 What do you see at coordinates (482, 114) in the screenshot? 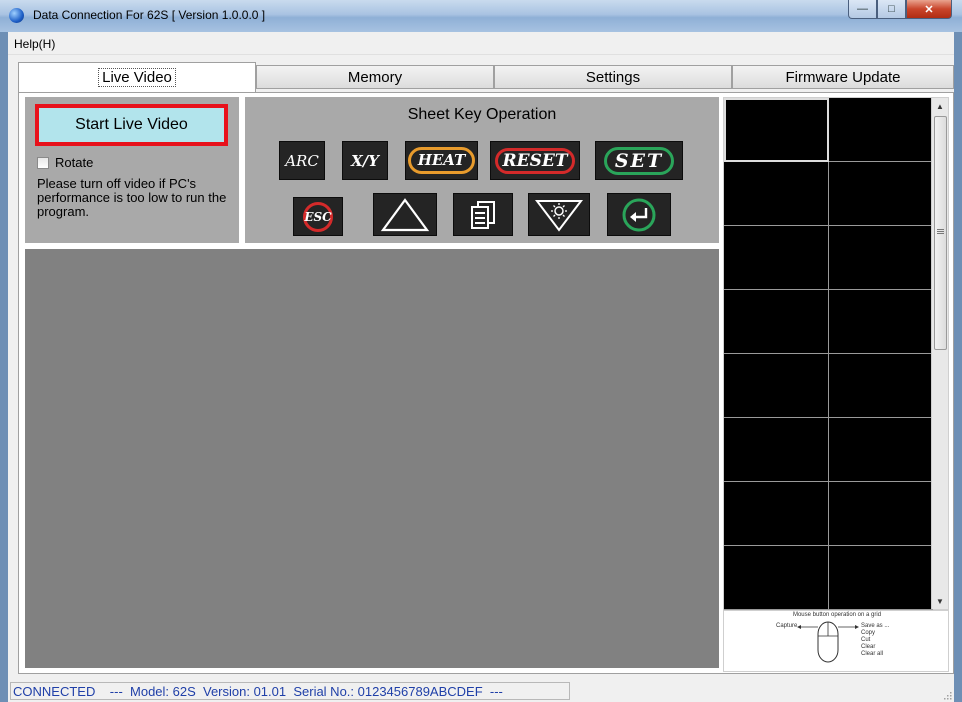
I see `sheet-key-title: Sheet Key Operation` at bounding box center [482, 114].